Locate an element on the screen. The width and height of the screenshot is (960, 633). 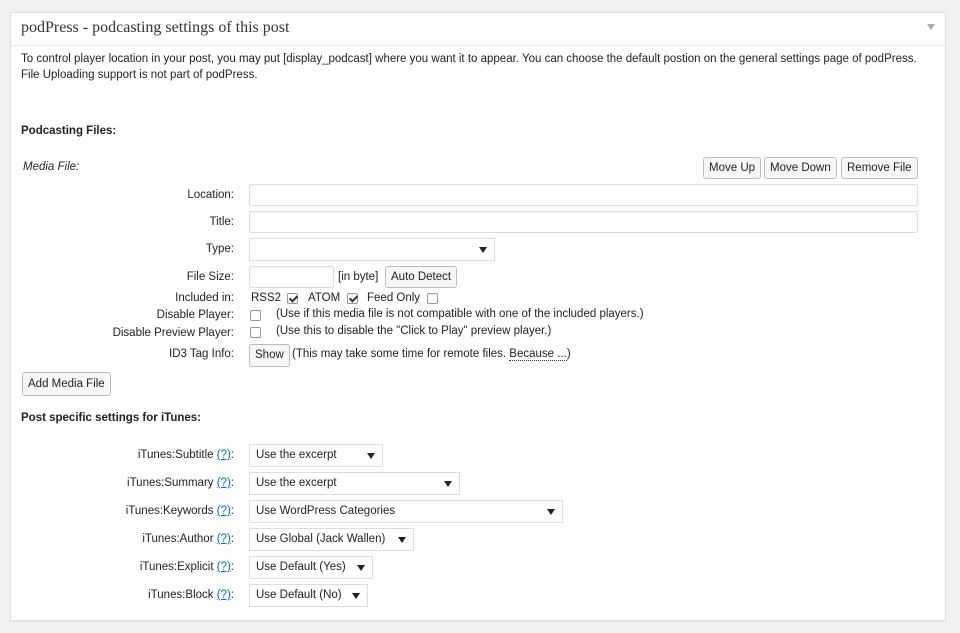
included-in-label: Included in: is located at coordinates (204, 298).